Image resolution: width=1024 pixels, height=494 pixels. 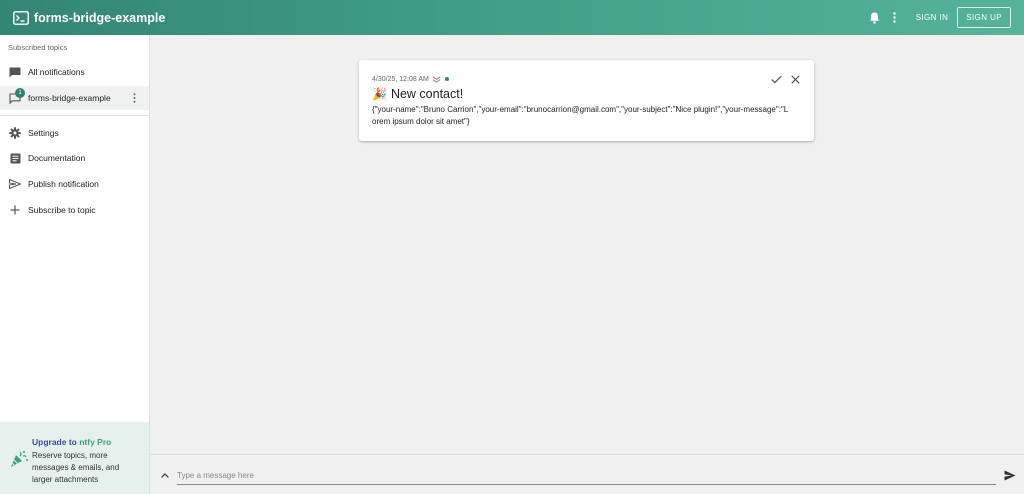 I want to click on priority-low-icon, so click(x=436, y=79).